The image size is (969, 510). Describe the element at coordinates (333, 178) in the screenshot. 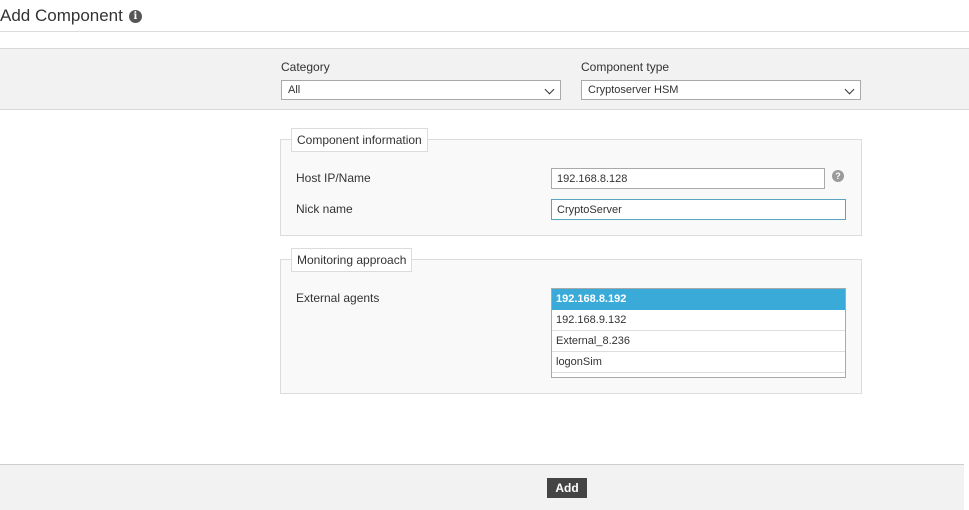

I see `host-label: Host IP/Name` at that location.